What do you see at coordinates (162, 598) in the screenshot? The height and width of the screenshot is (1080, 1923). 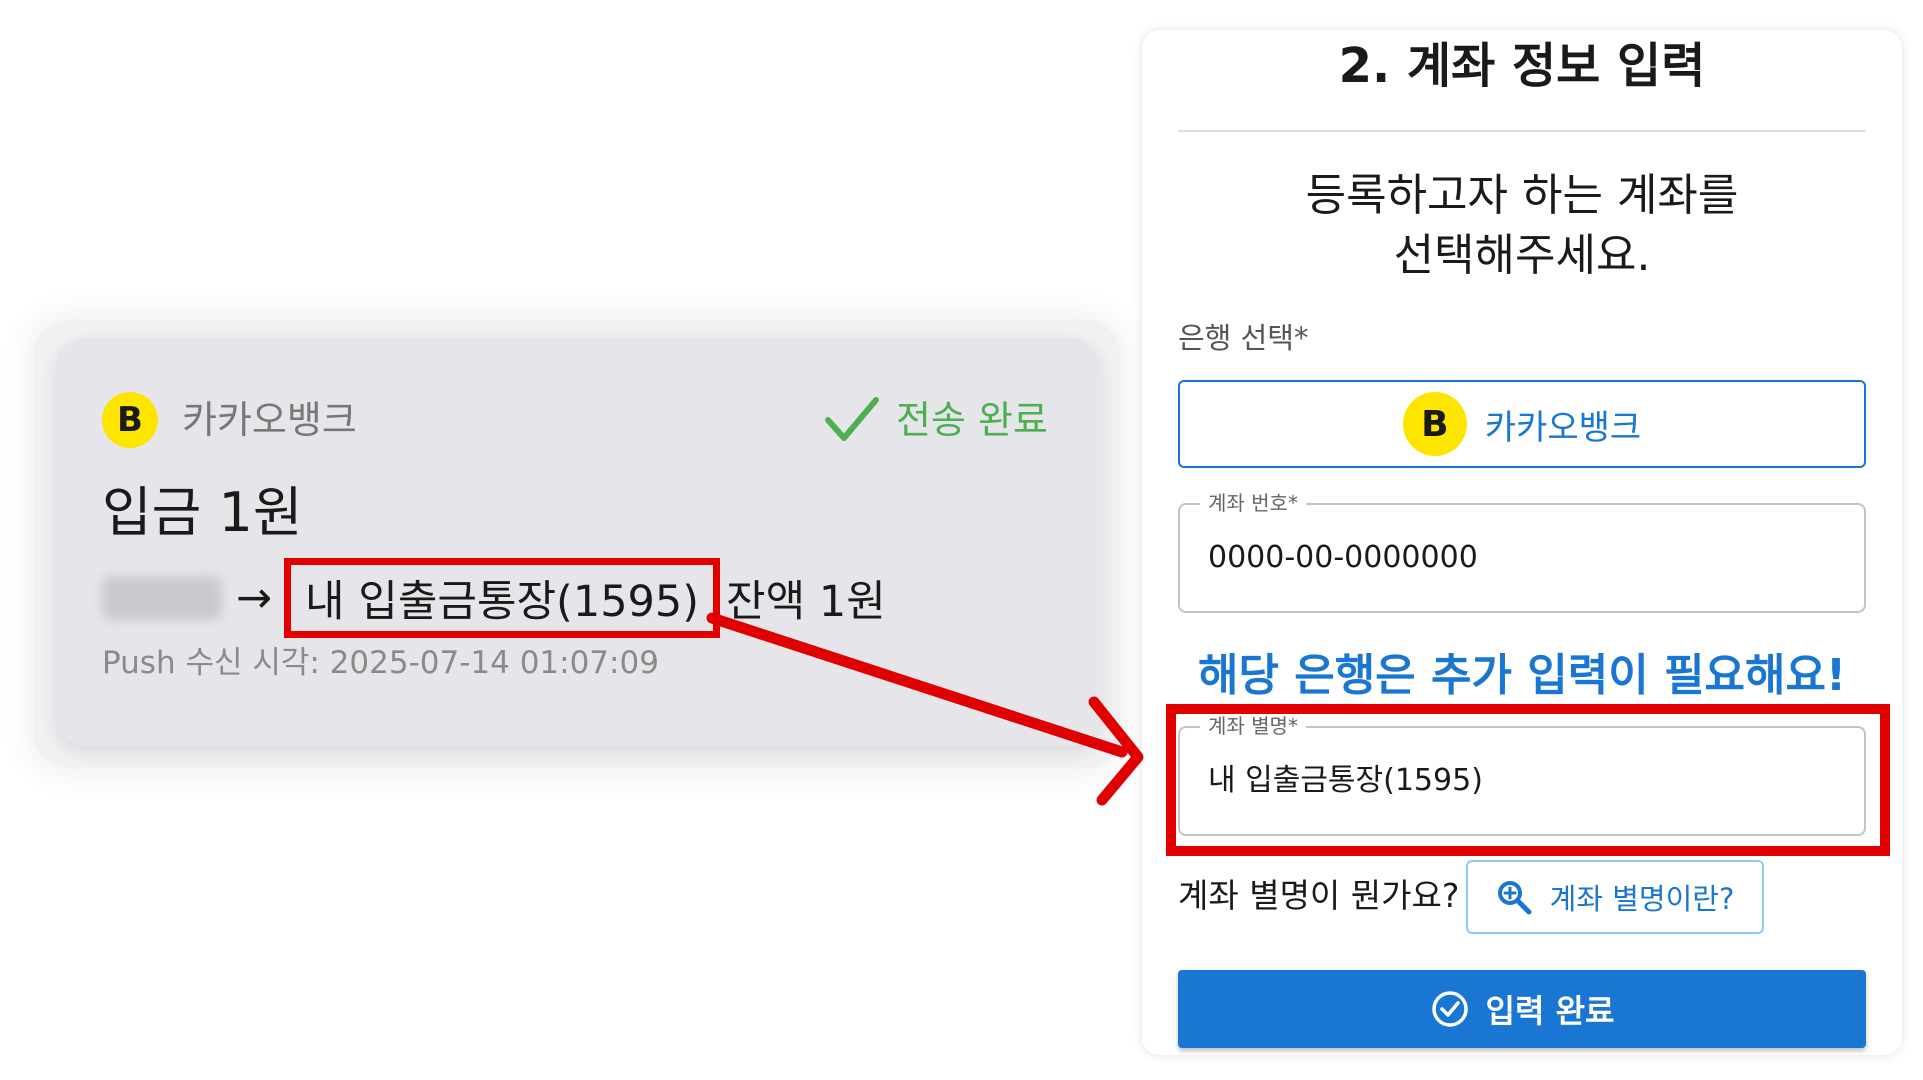 I see `blurred-sender-name` at bounding box center [162, 598].